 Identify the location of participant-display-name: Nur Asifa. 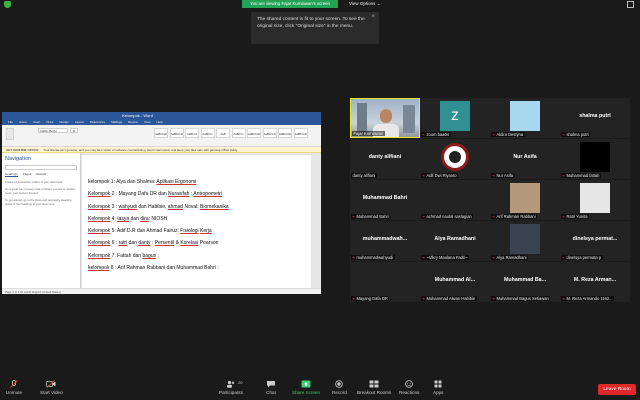
(525, 157).